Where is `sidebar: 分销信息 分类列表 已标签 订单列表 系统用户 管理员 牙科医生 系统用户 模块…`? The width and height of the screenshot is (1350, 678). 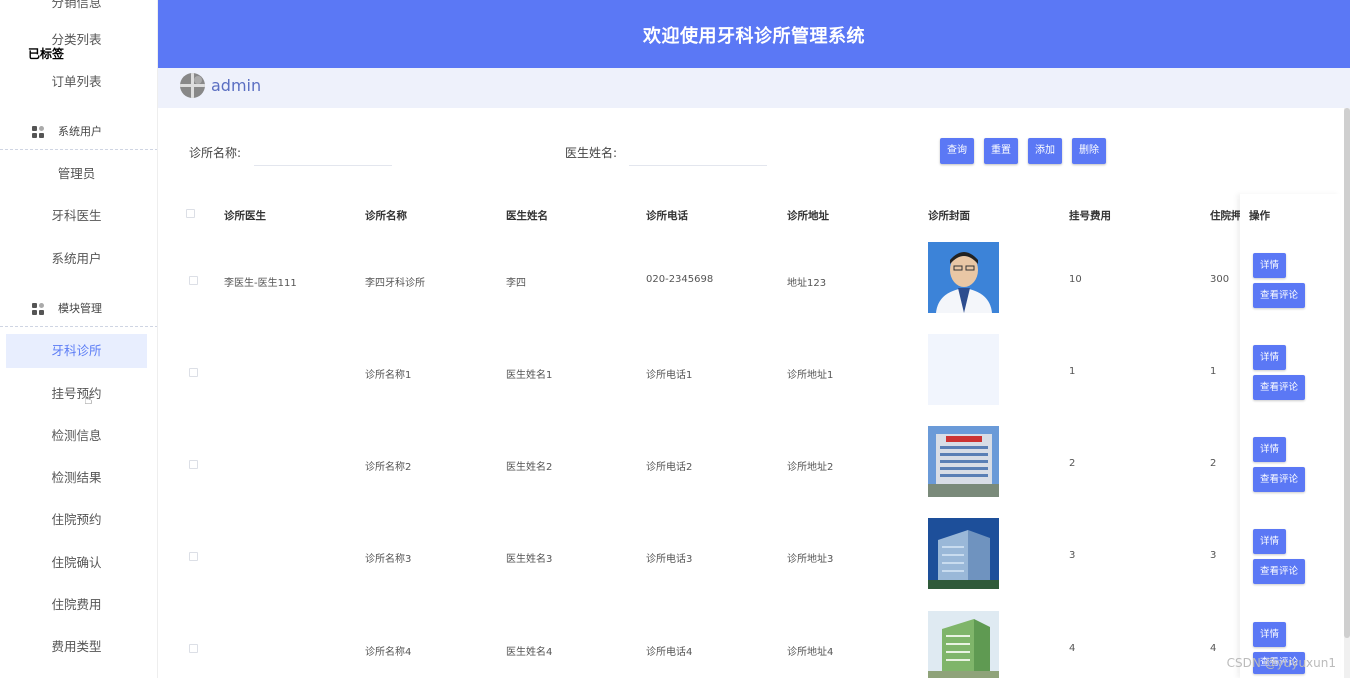 sidebar: 分销信息 分类列表 已标签 订单列表 系统用户 管理员 牙科医生 系统用户 模块… is located at coordinates (79, 339).